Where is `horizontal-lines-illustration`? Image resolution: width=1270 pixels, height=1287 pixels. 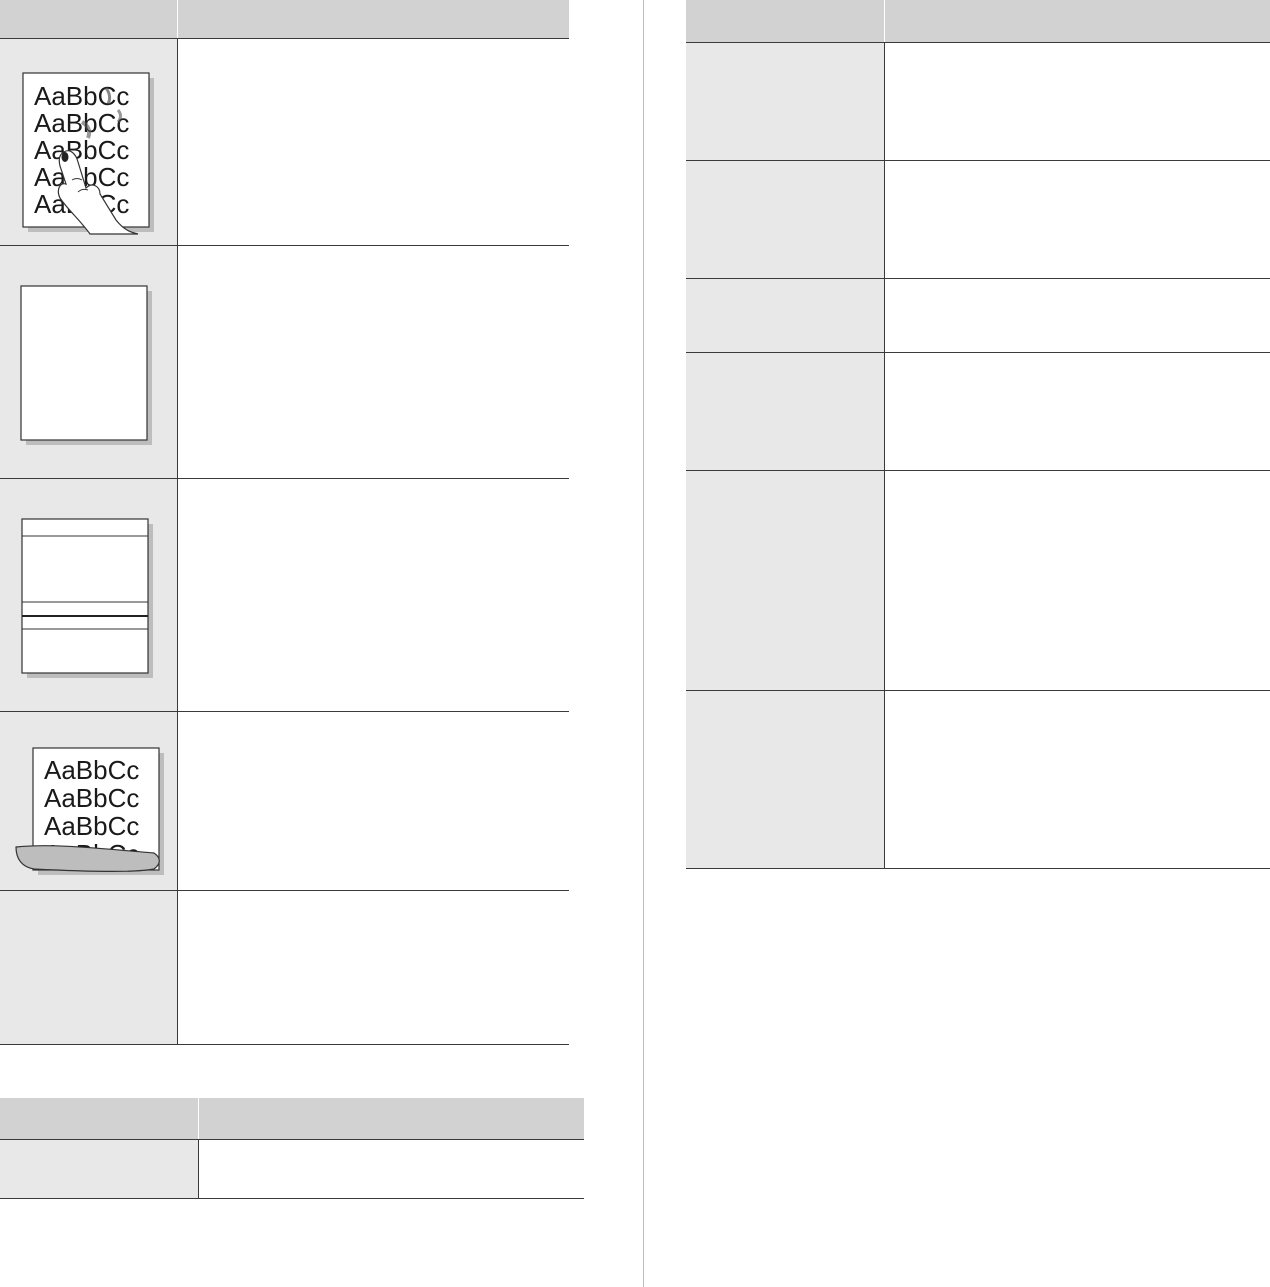
horizontal-lines-illustration is located at coordinates (89, 598).